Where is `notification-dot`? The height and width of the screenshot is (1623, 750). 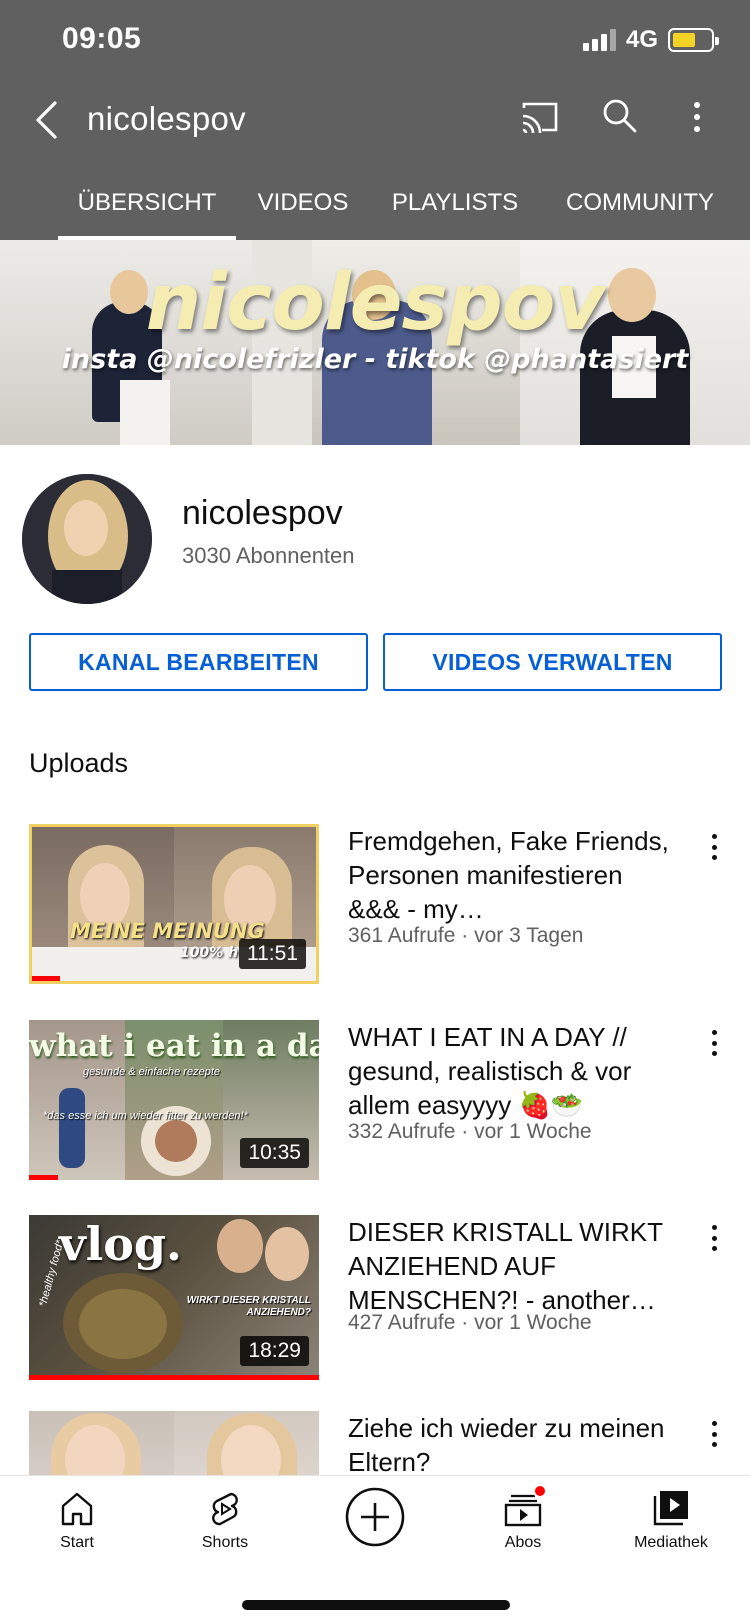
notification-dot is located at coordinates (540, 1491).